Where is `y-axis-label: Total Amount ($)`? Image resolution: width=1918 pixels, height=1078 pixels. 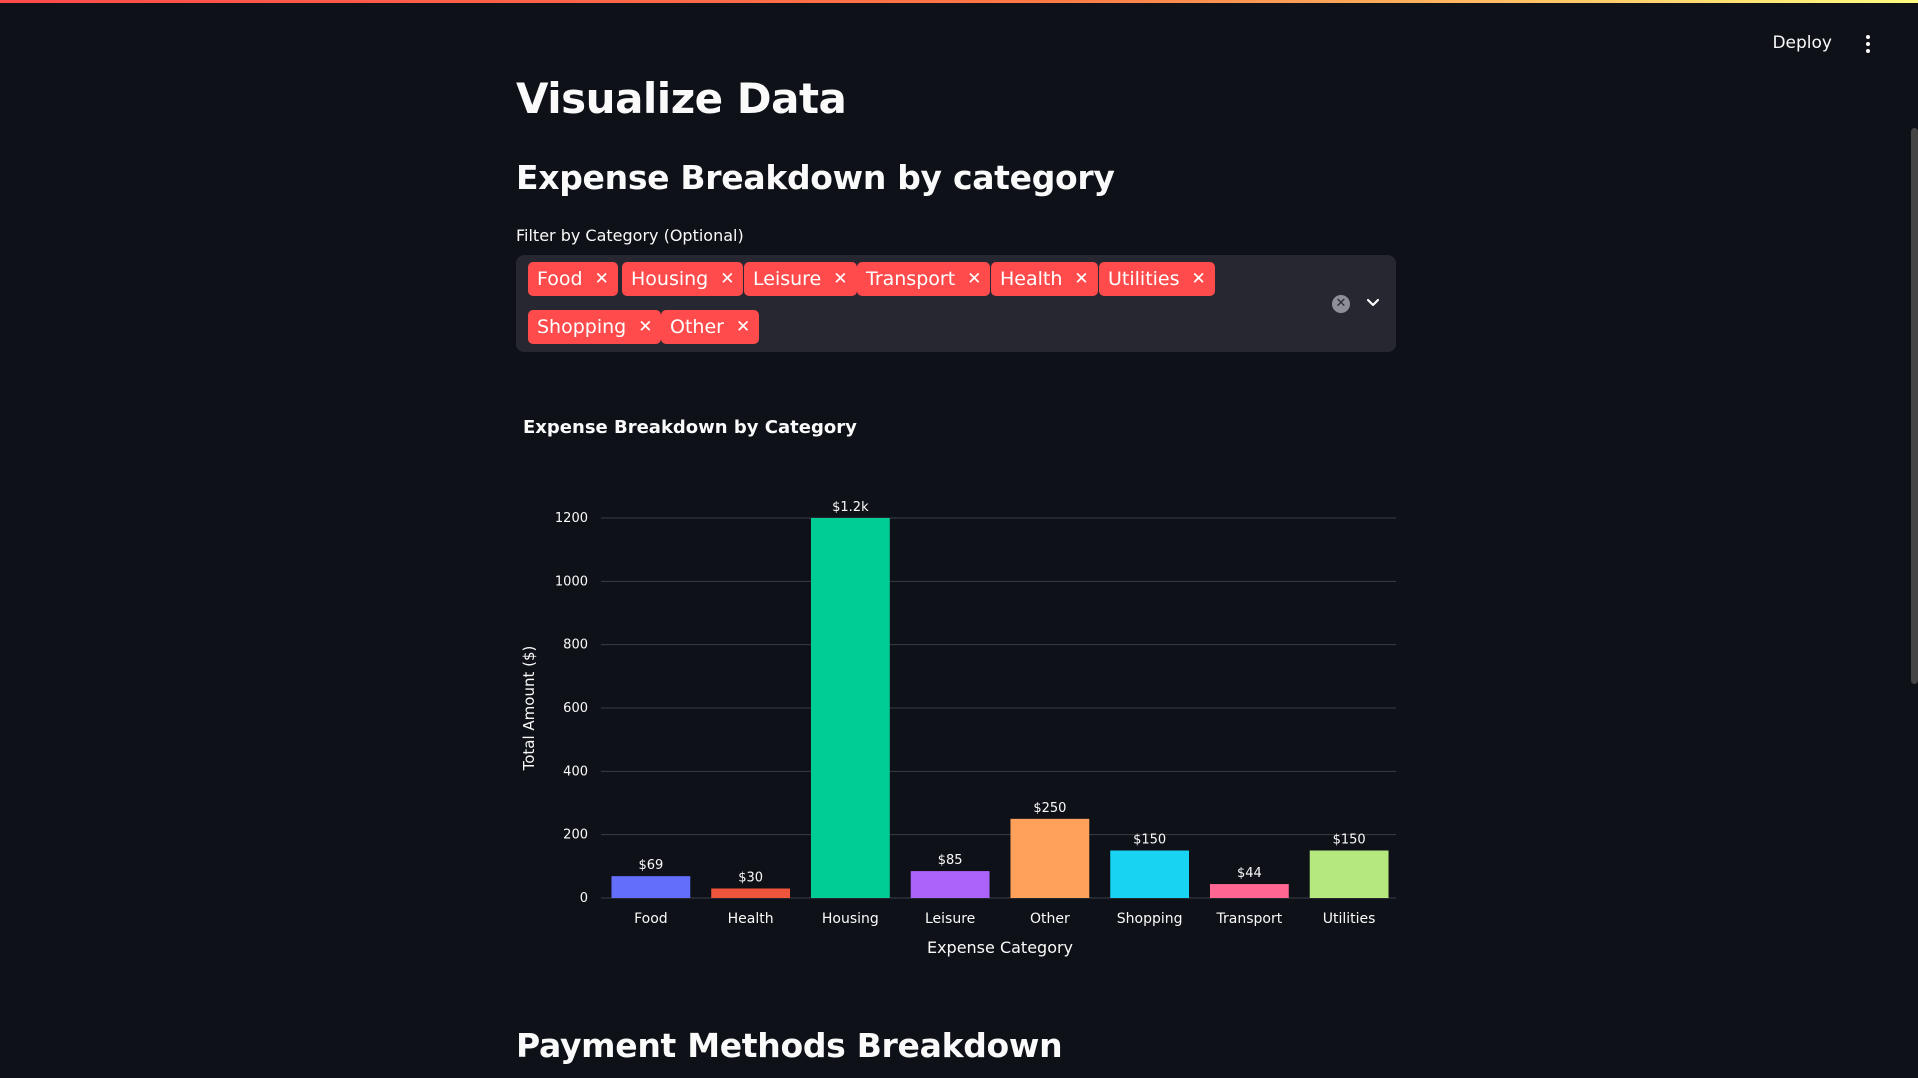 y-axis-label: Total Amount ($) is located at coordinates (529, 709).